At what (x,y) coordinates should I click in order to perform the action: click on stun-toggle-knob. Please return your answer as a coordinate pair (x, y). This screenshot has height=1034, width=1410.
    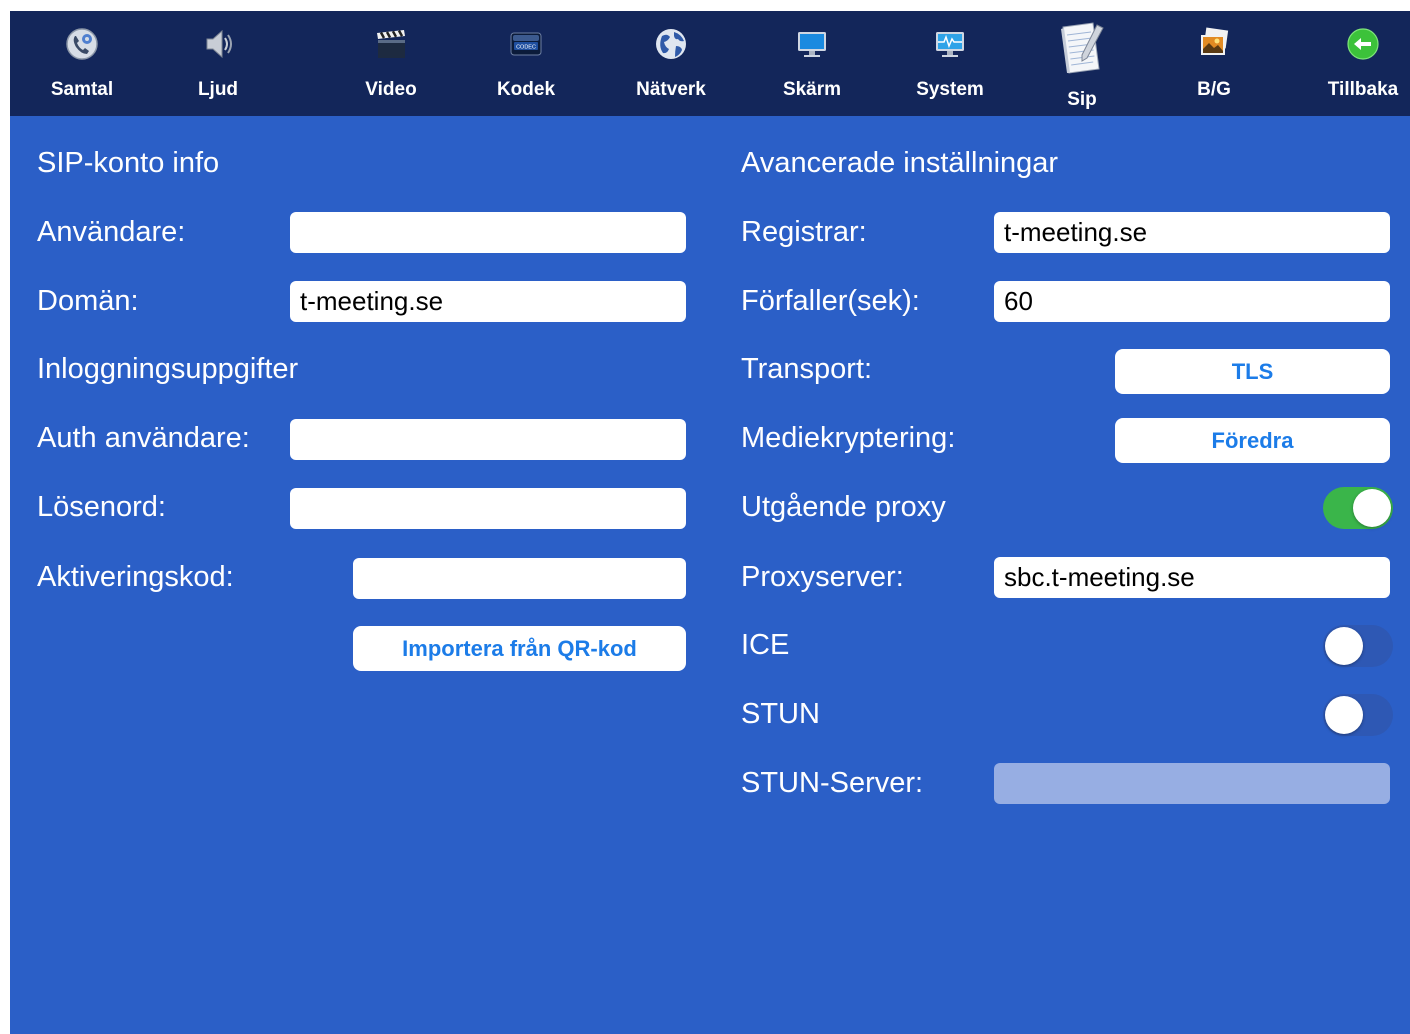
    Looking at the image, I should click on (1344, 715).